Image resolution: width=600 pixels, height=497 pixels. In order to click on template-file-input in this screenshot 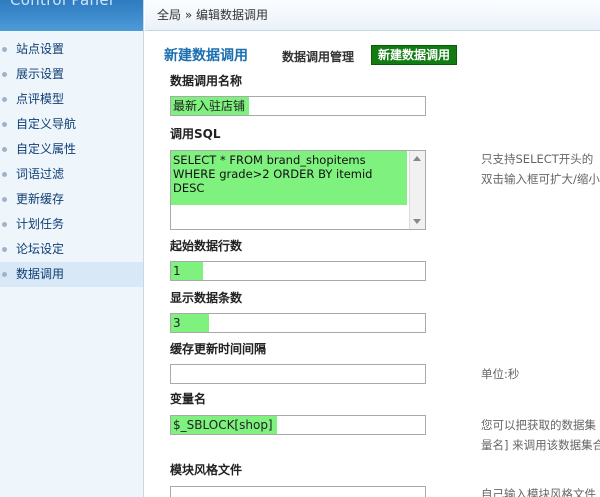, I will do `click(298, 491)`.